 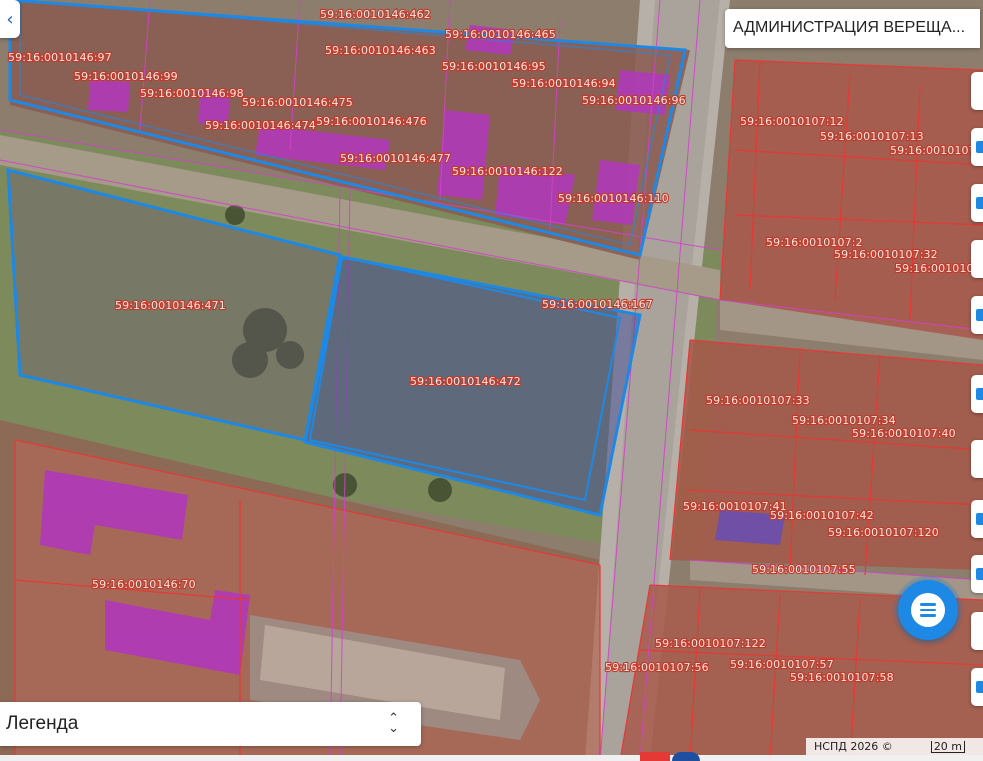 What do you see at coordinates (886, 254) in the screenshot?
I see `plot-label: 59:16:0010107:32` at bounding box center [886, 254].